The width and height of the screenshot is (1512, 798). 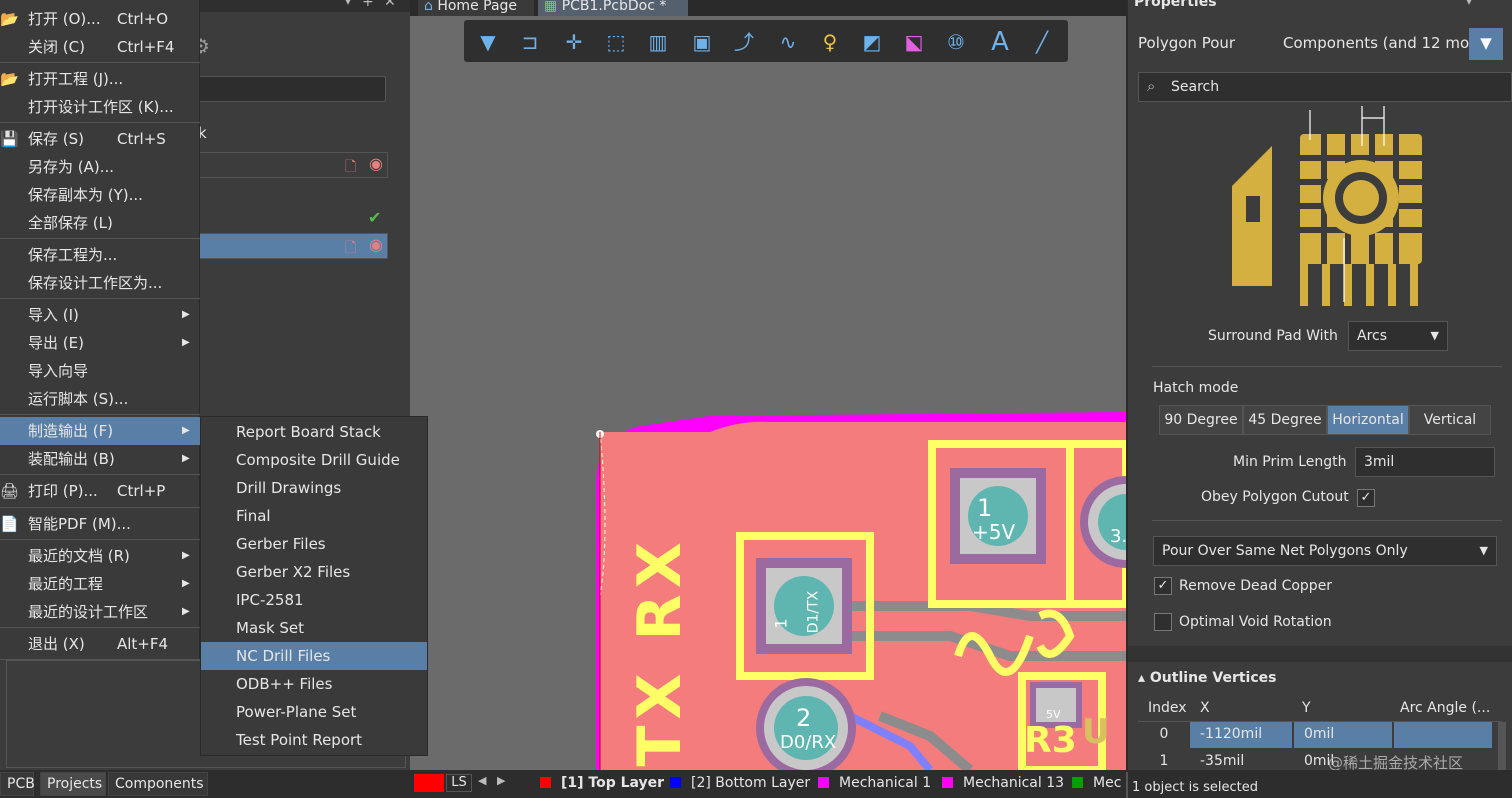 What do you see at coordinates (1425, 462) in the screenshot?
I see `min-prim-input: 3mil` at bounding box center [1425, 462].